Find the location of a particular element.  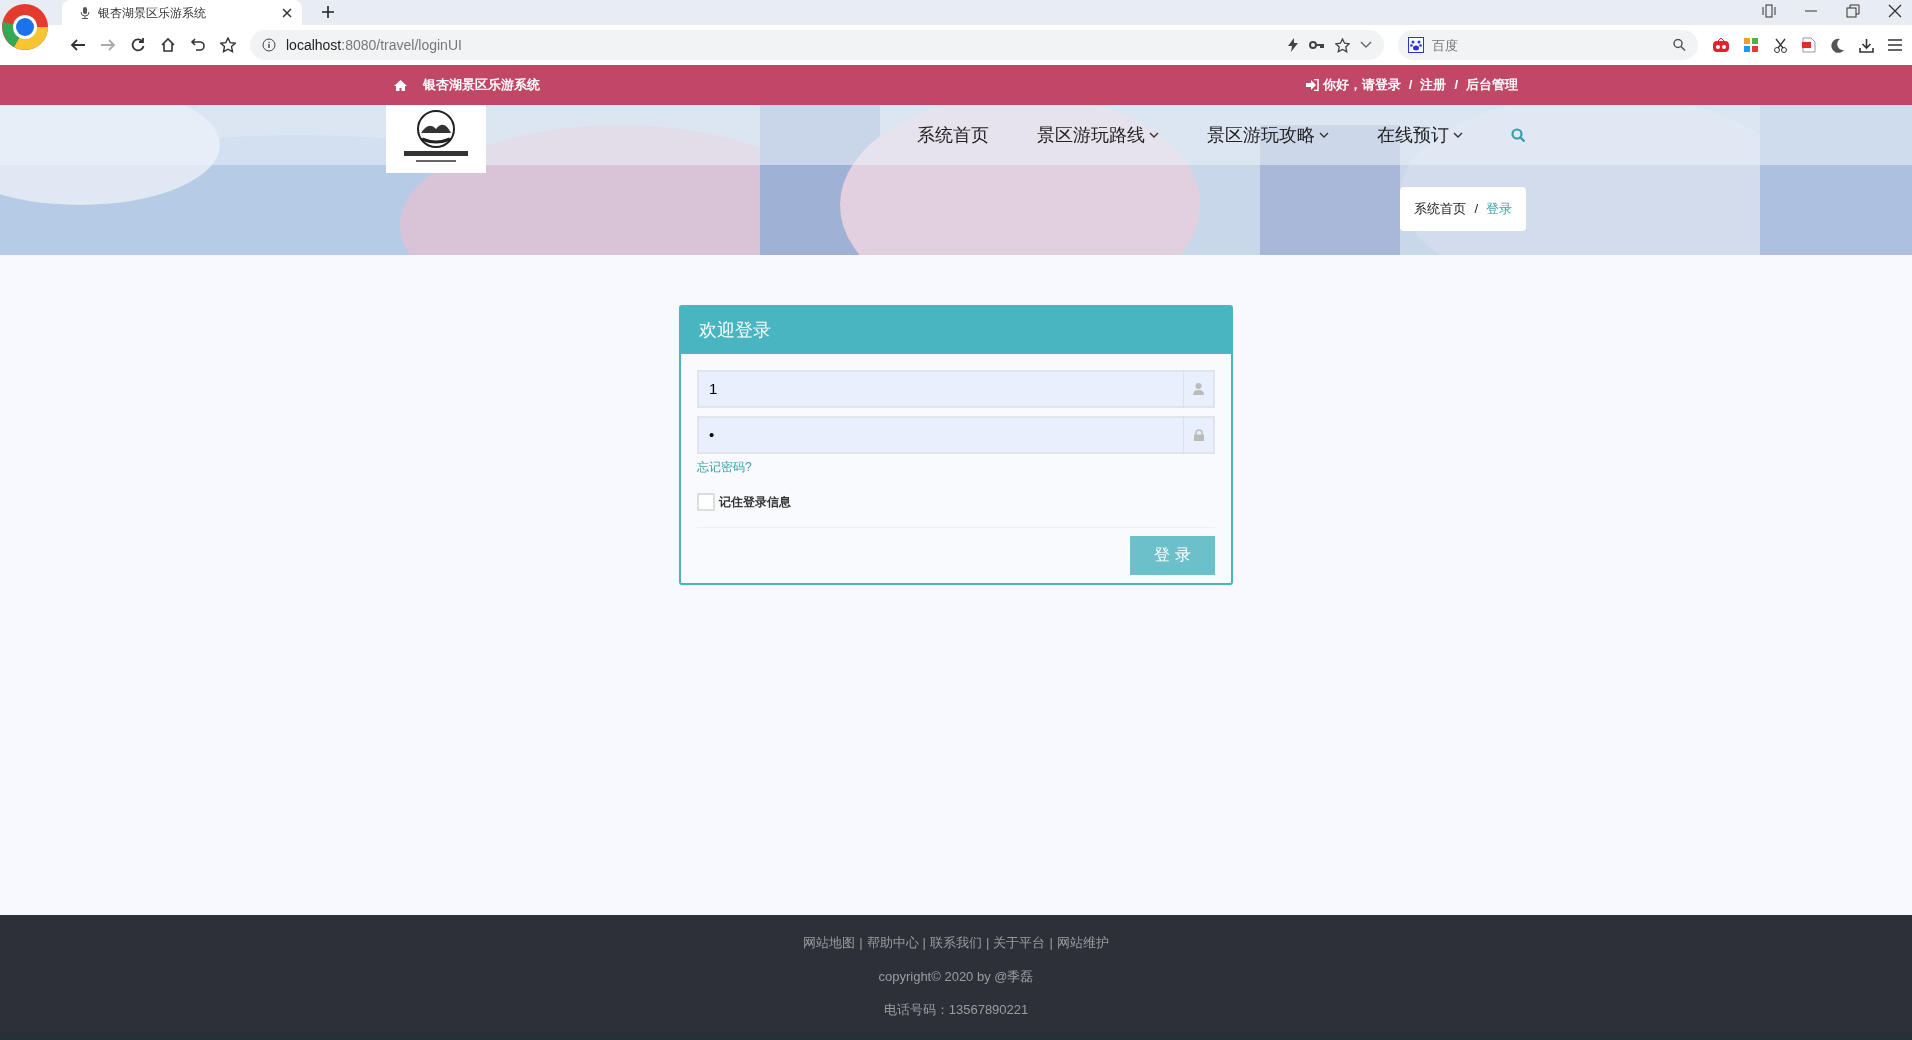

new-tab-icon is located at coordinates (328, 12).